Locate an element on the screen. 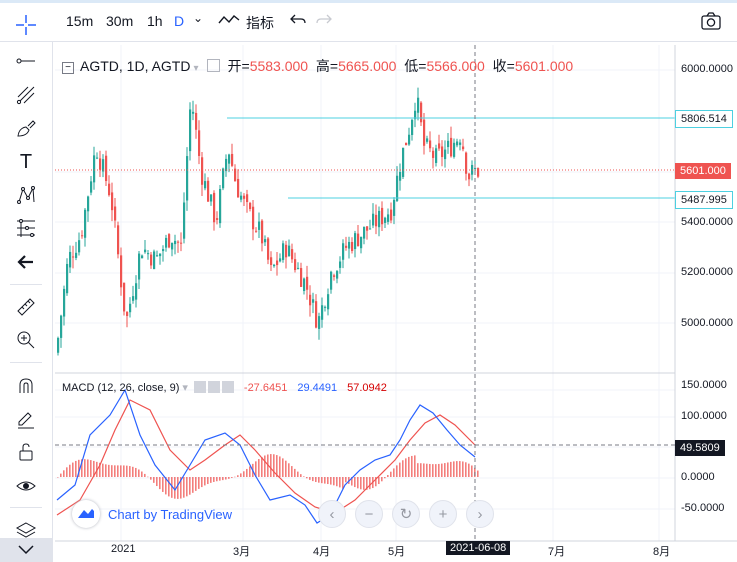 This screenshot has width=737, height=562. reset-button: ↻ is located at coordinates (406, 514).